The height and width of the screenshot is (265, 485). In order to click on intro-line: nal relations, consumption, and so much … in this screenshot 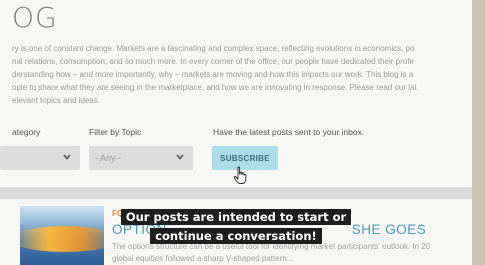, I will do `click(213, 61)`.